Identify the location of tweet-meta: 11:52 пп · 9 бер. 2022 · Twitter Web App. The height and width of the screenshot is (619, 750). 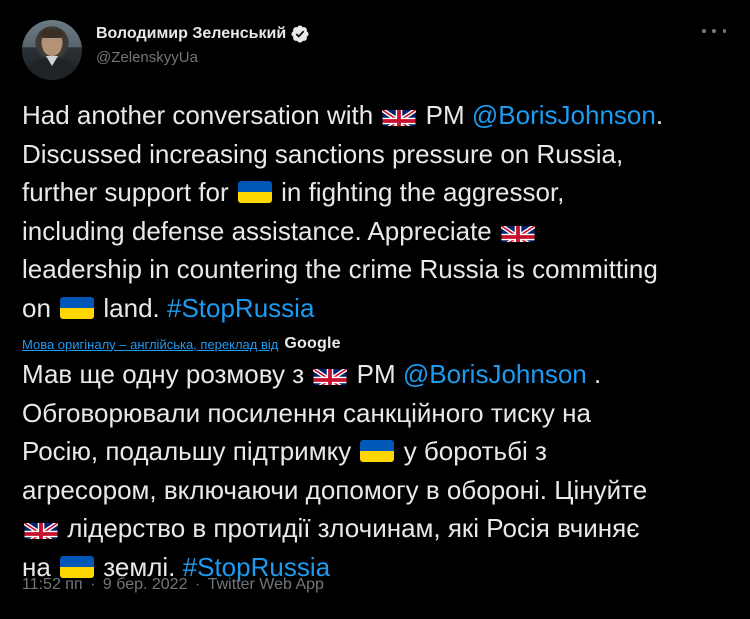
(173, 585).